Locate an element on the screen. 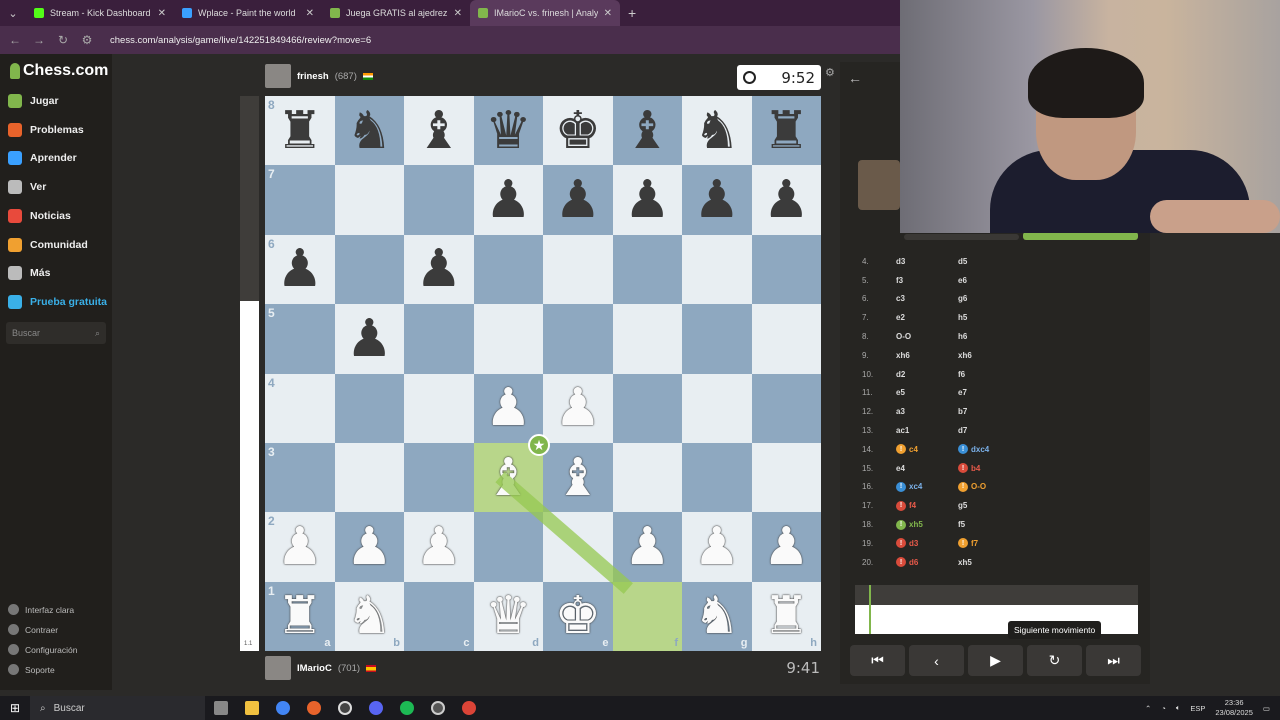  white-move: ! c4 is located at coordinates (927, 449).